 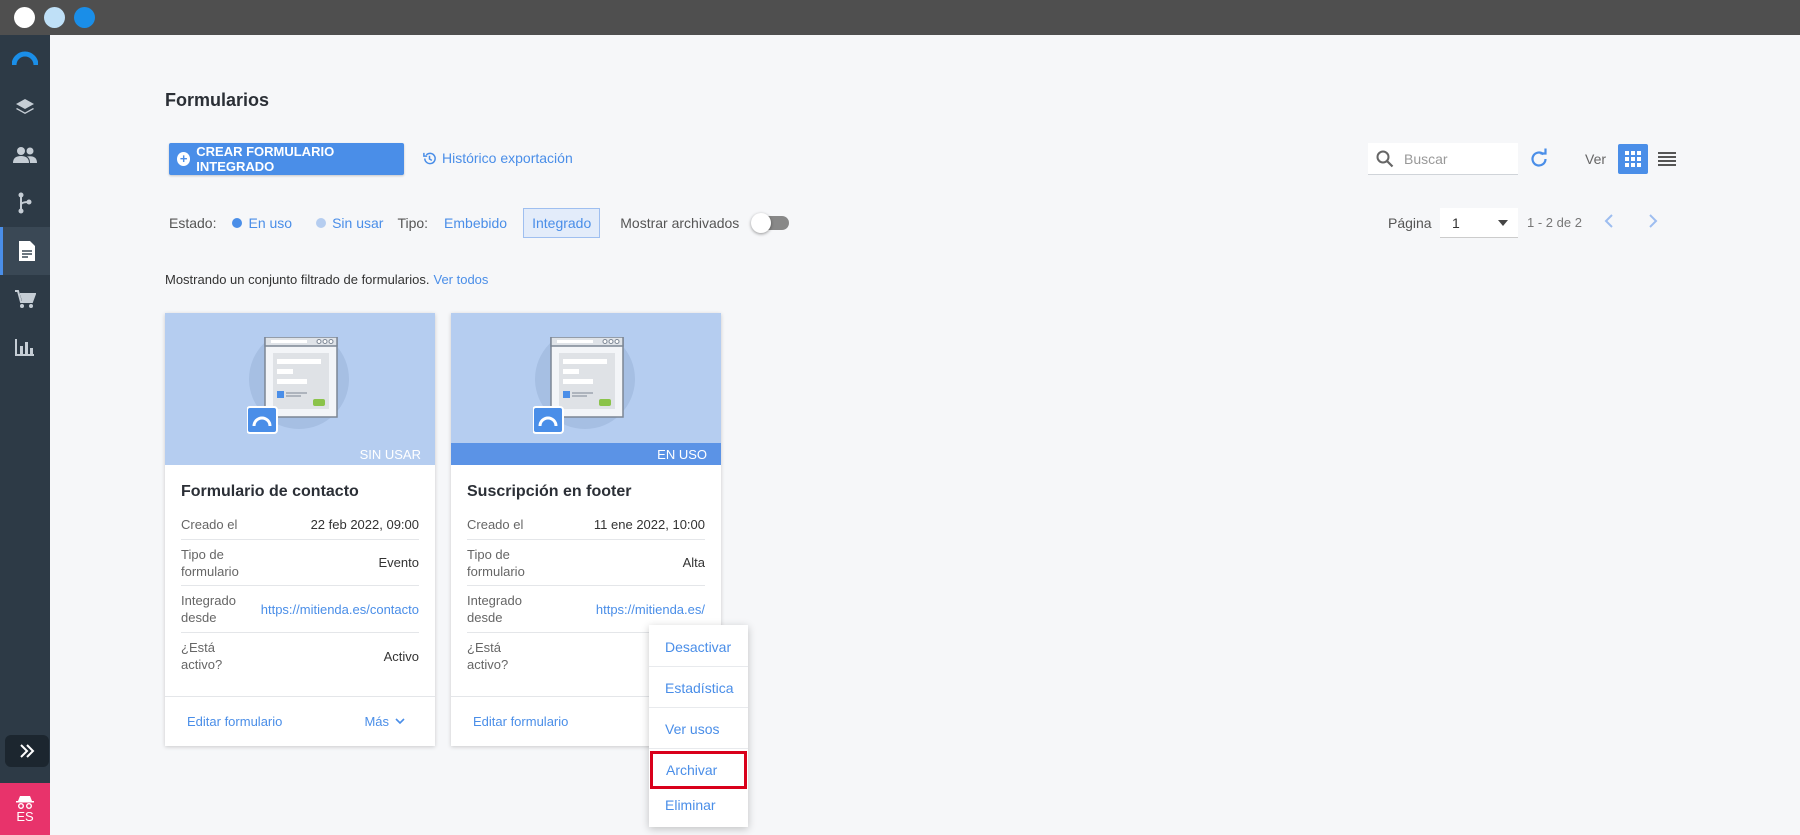 What do you see at coordinates (349, 223) in the screenshot?
I see `filter-sin-usar: Sin usar` at bounding box center [349, 223].